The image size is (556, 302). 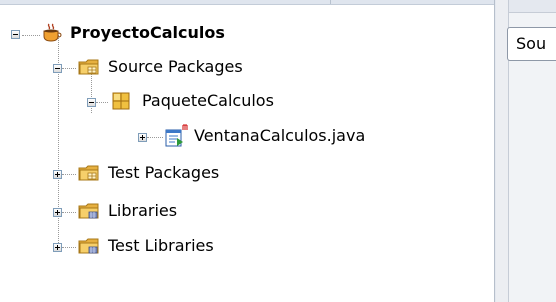 I want to click on editor-header-strip, so click(x=532, y=6).